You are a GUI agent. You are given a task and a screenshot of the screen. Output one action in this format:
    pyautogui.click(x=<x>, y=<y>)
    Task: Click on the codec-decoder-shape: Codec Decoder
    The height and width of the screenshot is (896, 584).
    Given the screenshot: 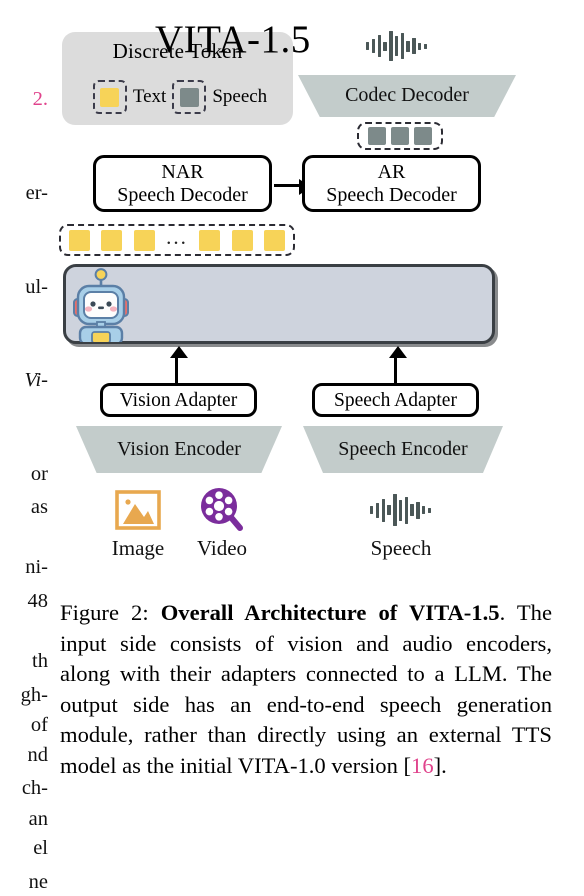 What is the action you would take?
    pyautogui.click(x=407, y=96)
    